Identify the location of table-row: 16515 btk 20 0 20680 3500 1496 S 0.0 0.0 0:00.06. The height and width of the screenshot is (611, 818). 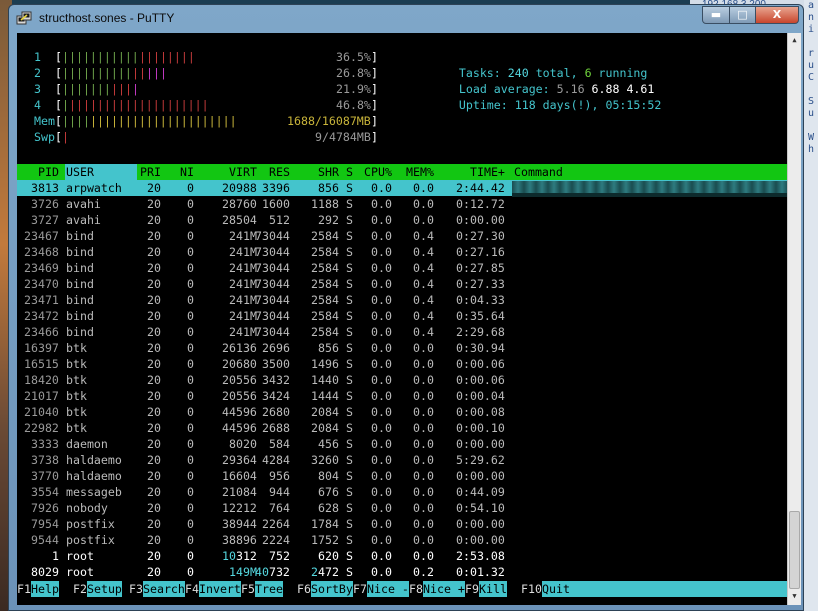
(402, 364).